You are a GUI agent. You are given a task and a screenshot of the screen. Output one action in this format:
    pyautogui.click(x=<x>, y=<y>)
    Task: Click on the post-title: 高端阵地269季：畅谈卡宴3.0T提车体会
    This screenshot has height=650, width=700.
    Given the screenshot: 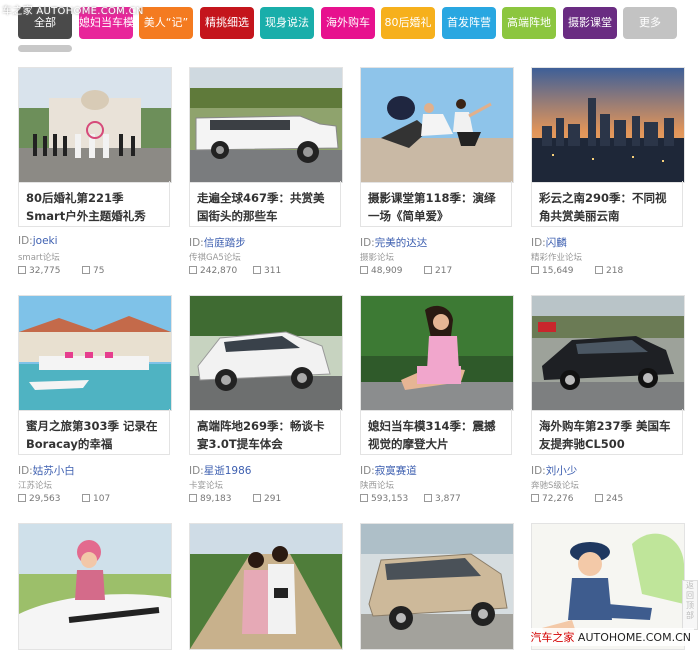 What is the action you would take?
    pyautogui.click(x=265, y=432)
    